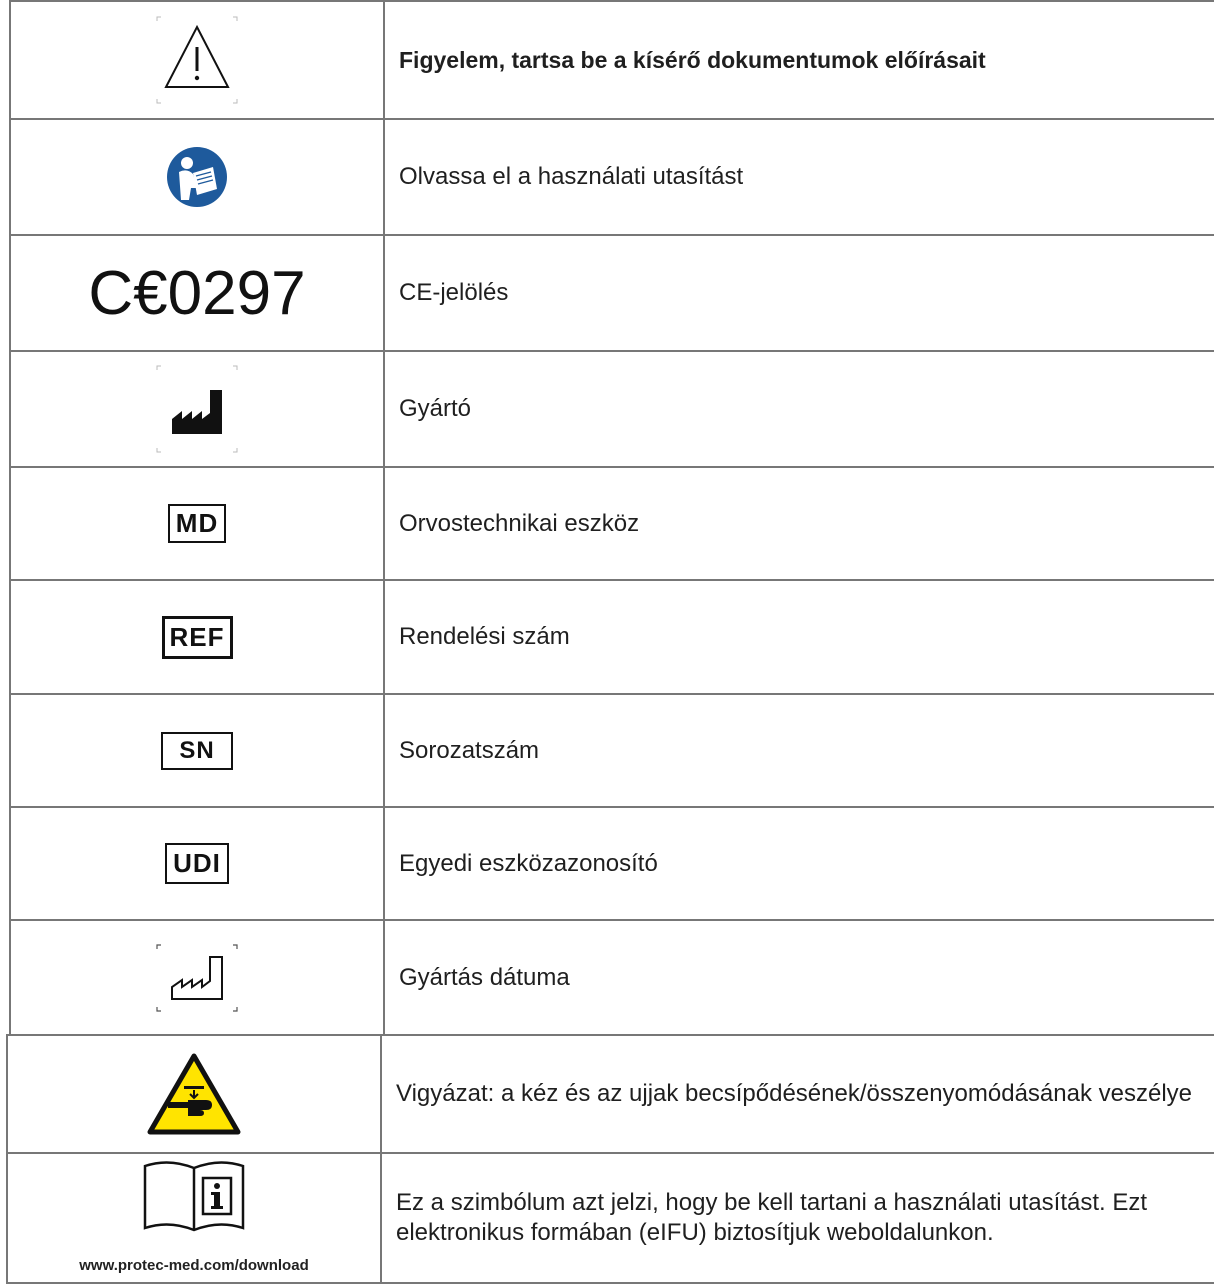 This screenshot has height=1284, width=1214. I want to click on download-url: www.protec-med.com/download, so click(194, 1265).